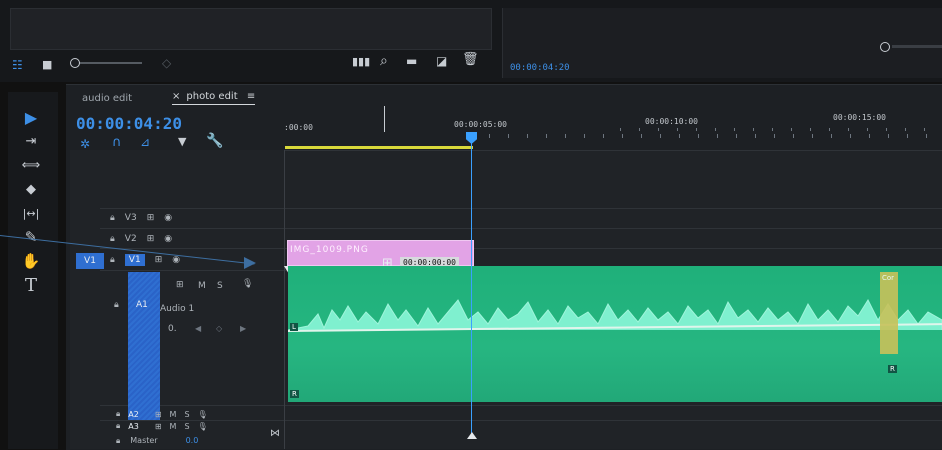 The width and height of the screenshot is (942, 450). I want to click on ruler-label-15s: 00:00:15:00, so click(859, 117).